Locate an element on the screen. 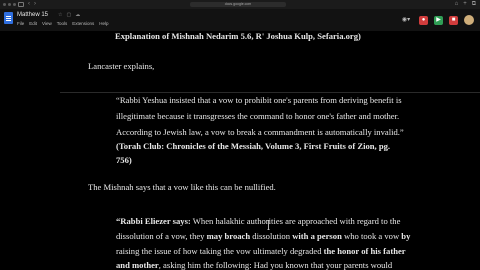 The height and width of the screenshot is (270, 480). bold-span: with a person is located at coordinates (317, 236).